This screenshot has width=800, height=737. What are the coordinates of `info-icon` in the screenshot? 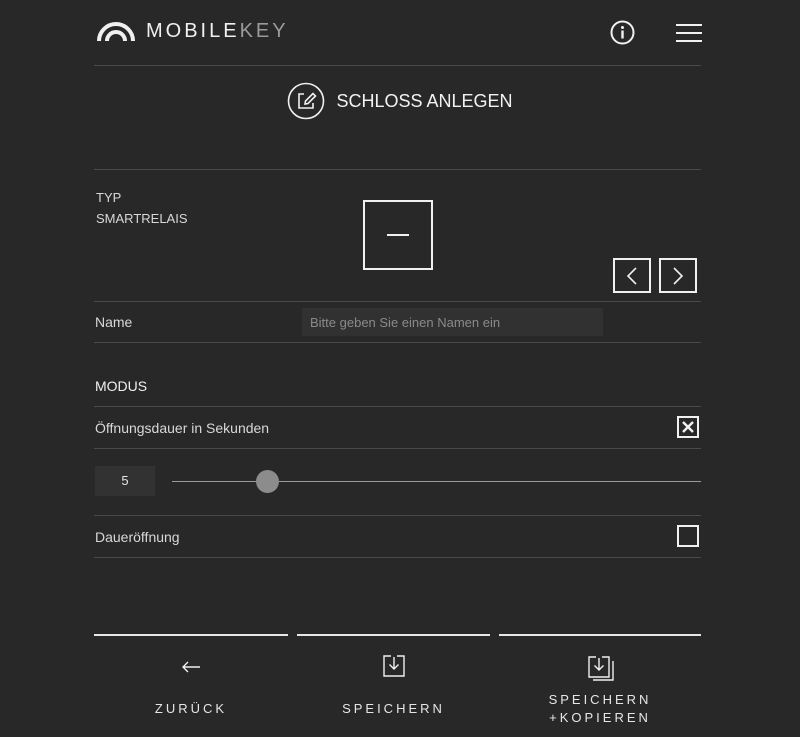 It's located at (622, 32).